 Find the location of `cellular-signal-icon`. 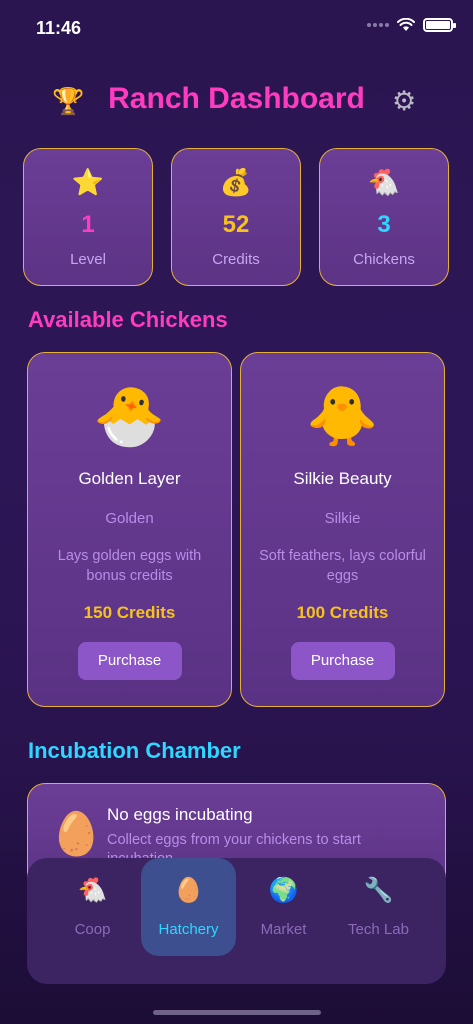

cellular-signal-icon is located at coordinates (378, 25).